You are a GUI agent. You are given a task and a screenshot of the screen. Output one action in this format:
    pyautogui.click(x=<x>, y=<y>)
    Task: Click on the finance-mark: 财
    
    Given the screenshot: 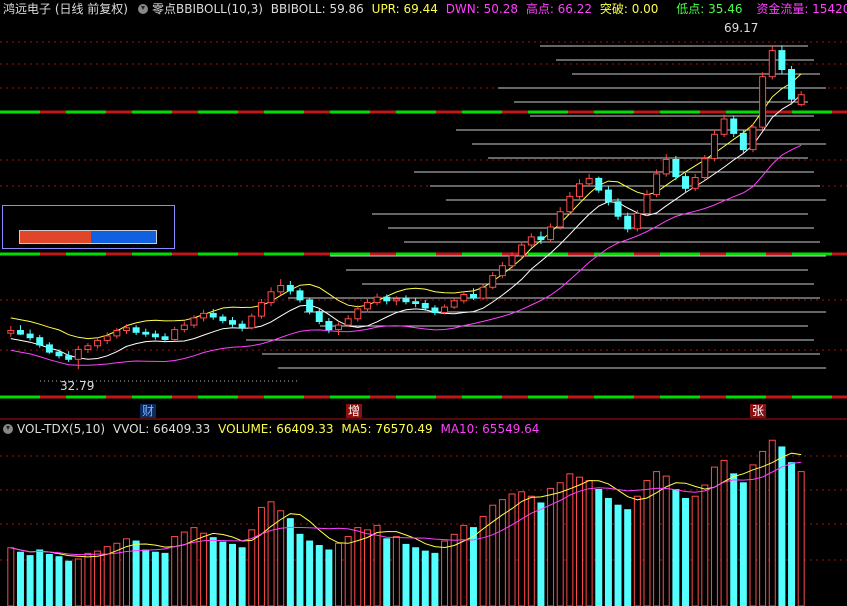 What is the action you would take?
    pyautogui.click(x=148, y=411)
    